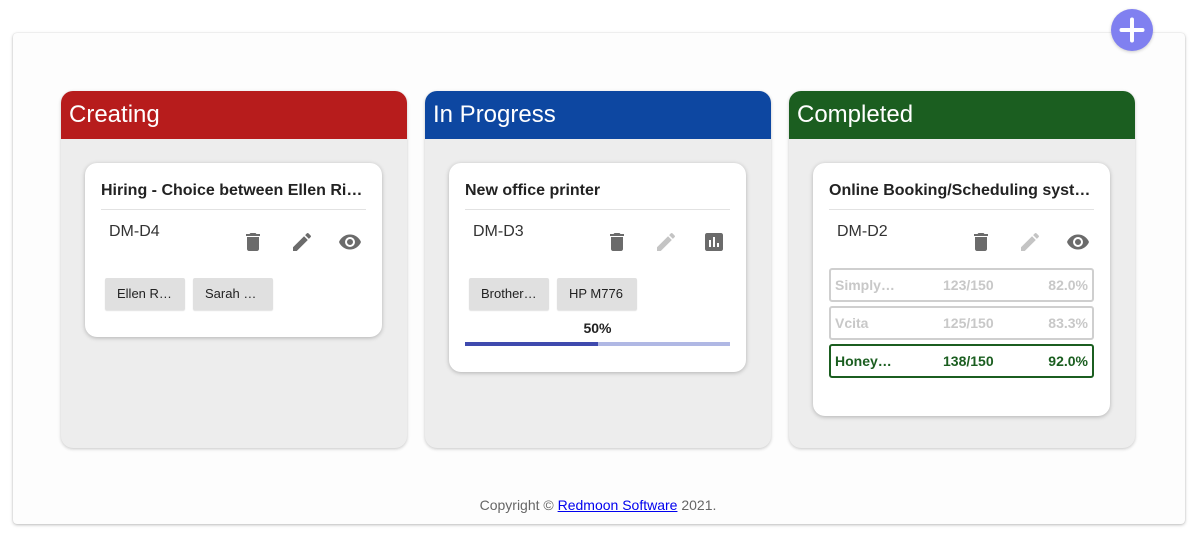 The image size is (1196, 536). Describe the element at coordinates (1068, 361) in the screenshot. I see `result-percent: 92.0%` at that location.